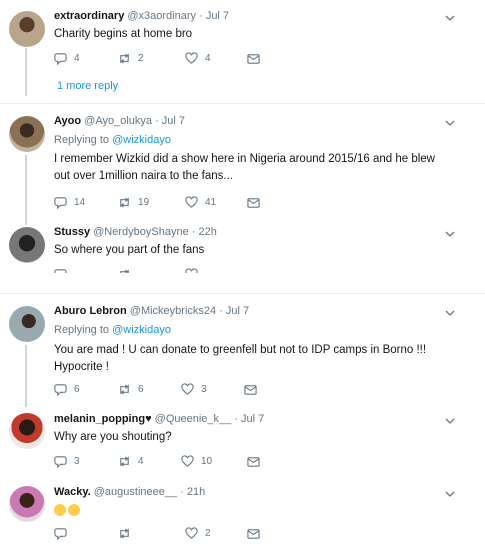  I want to click on handle: @Mickeybricks24, so click(173, 311).